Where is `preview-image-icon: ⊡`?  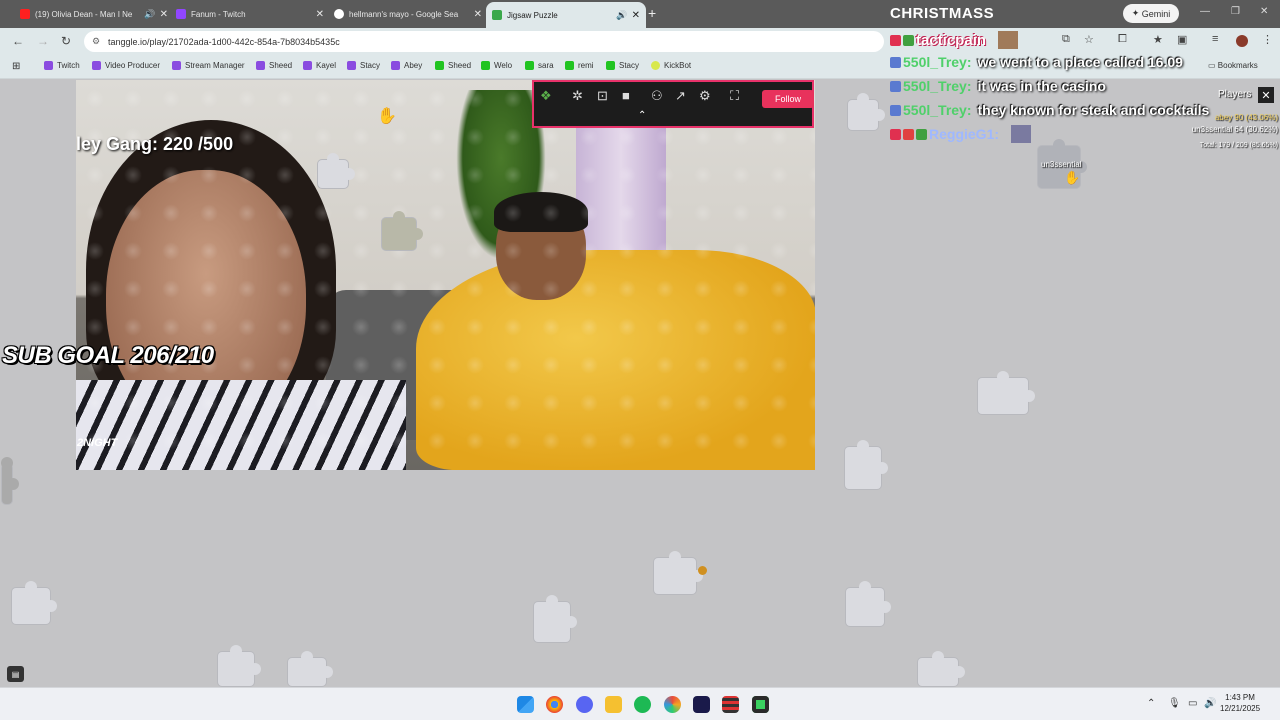 preview-image-icon: ⊡ is located at coordinates (602, 96).